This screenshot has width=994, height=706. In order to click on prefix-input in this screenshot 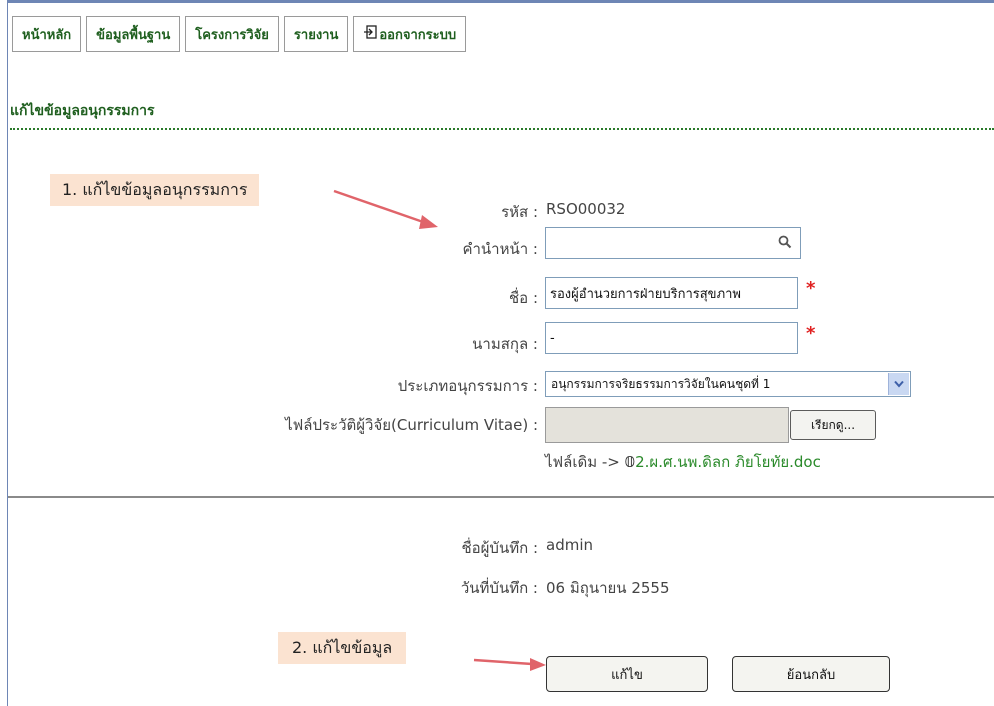, I will do `click(673, 243)`.